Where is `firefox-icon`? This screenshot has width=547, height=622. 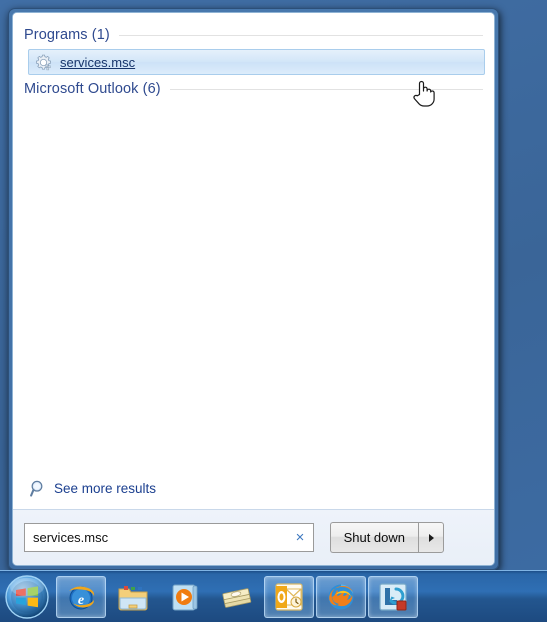 firefox-icon is located at coordinates (341, 596).